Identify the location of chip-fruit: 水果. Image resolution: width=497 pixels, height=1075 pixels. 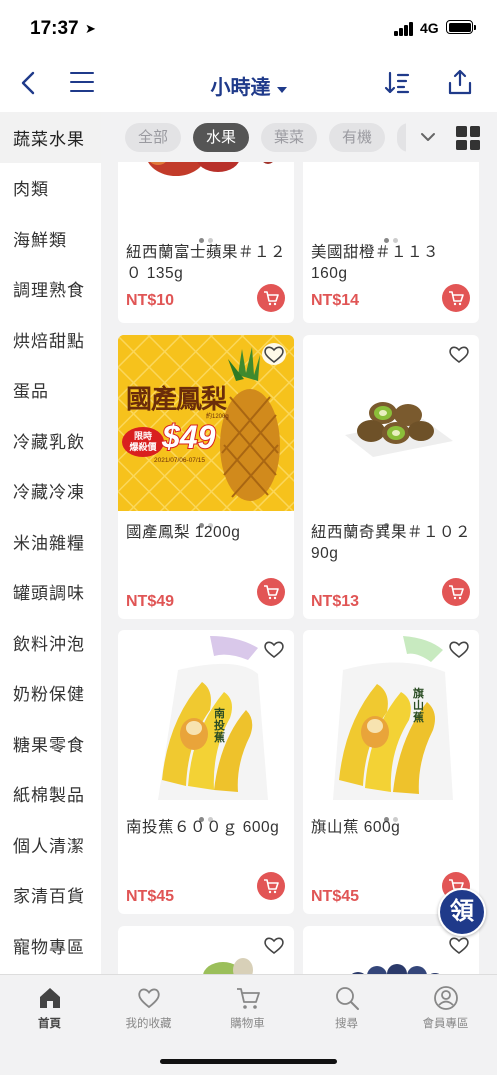
(221, 137).